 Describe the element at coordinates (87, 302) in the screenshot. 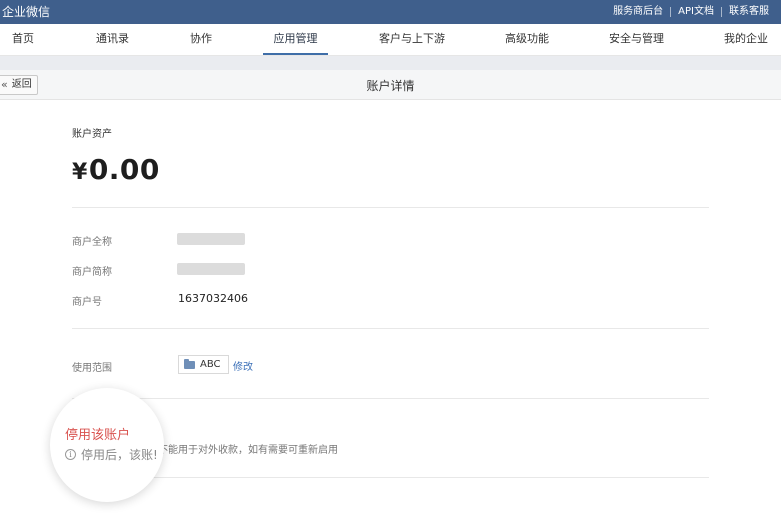

I see `merchant-id-label: 商户号` at that location.